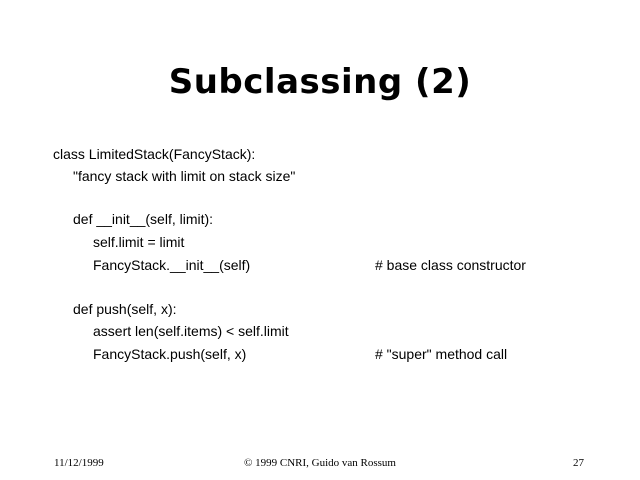 Image resolution: width=640 pixels, height=480 pixels. Describe the element at coordinates (172, 265) in the screenshot. I see `code-line-base-init: FancyStack.__init__(self)` at that location.